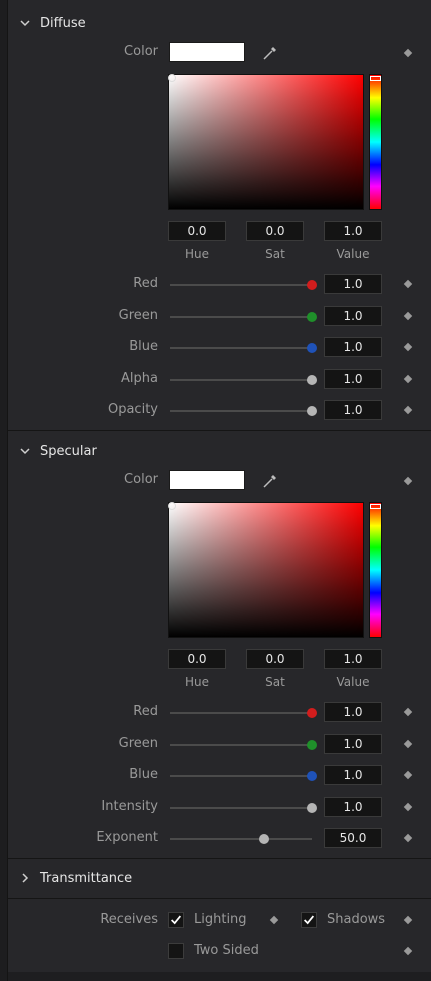  What do you see at coordinates (207, 52) in the screenshot?
I see `diffuse-color-swatch` at bounding box center [207, 52].